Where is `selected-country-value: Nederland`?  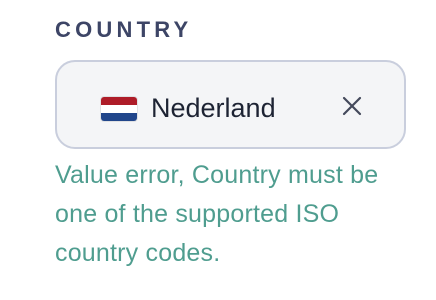
selected-country-value: Nederland is located at coordinates (213, 108).